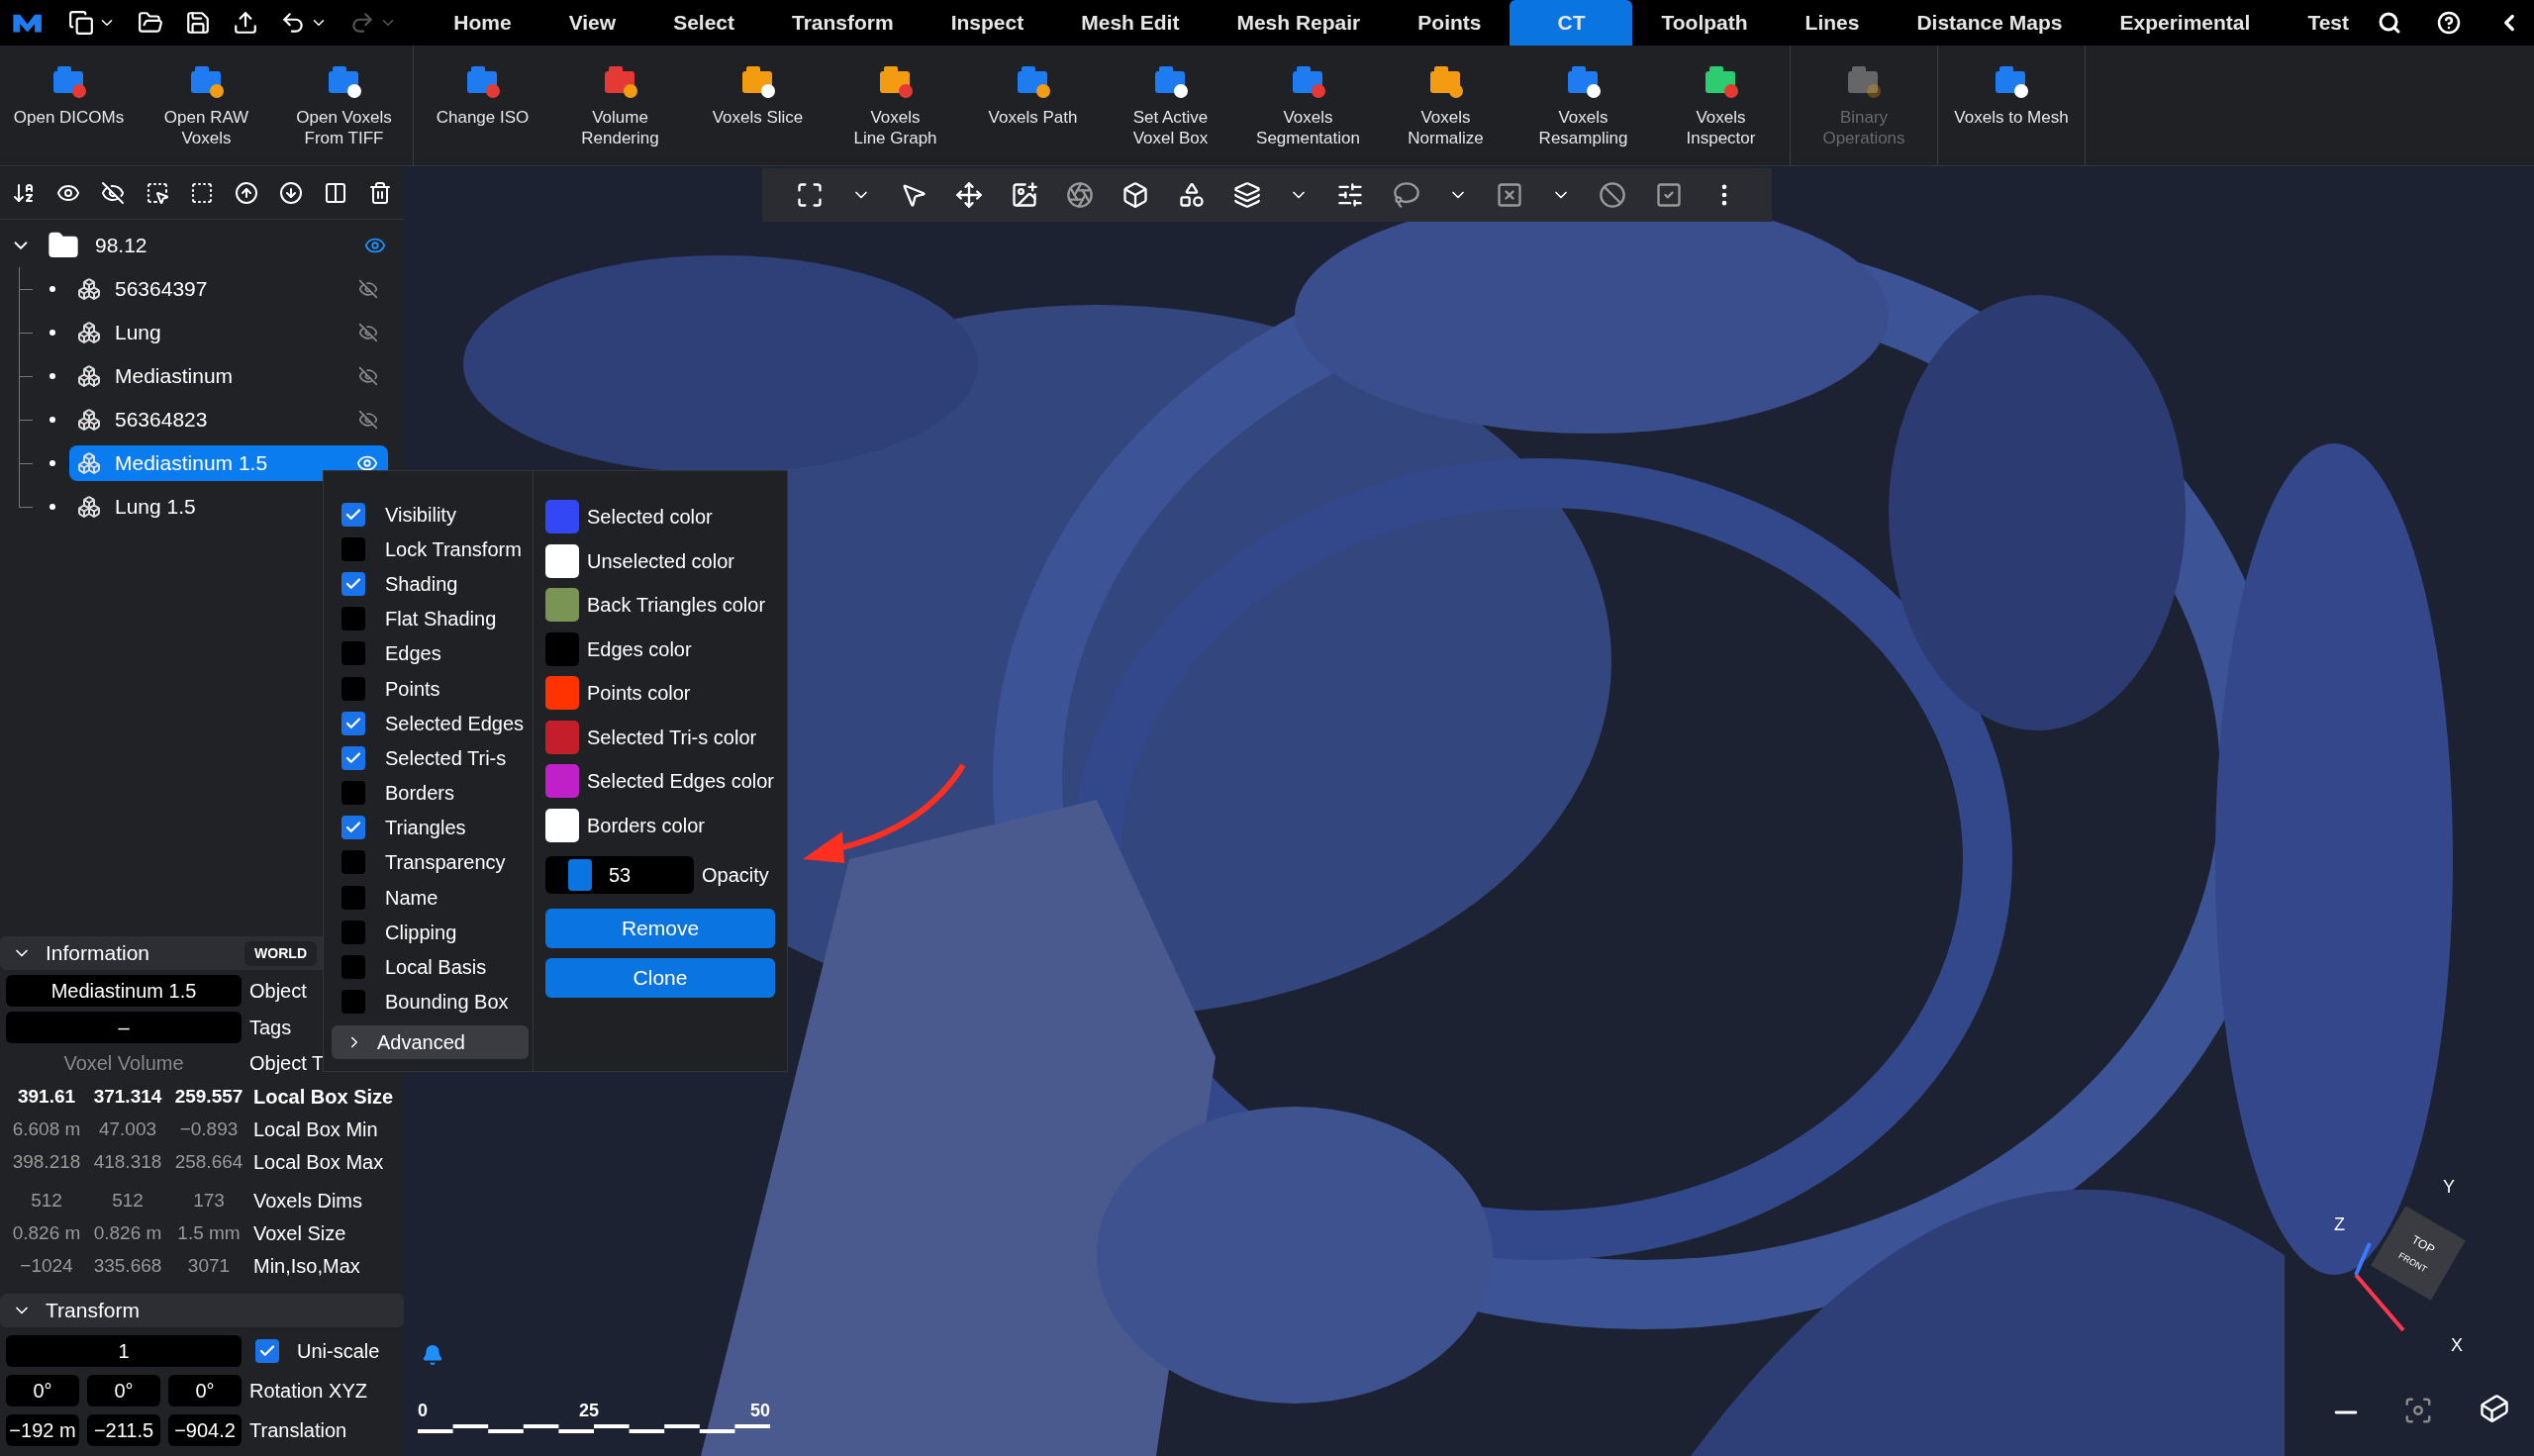  I want to click on coordinate-badge: WORLD, so click(280, 953).